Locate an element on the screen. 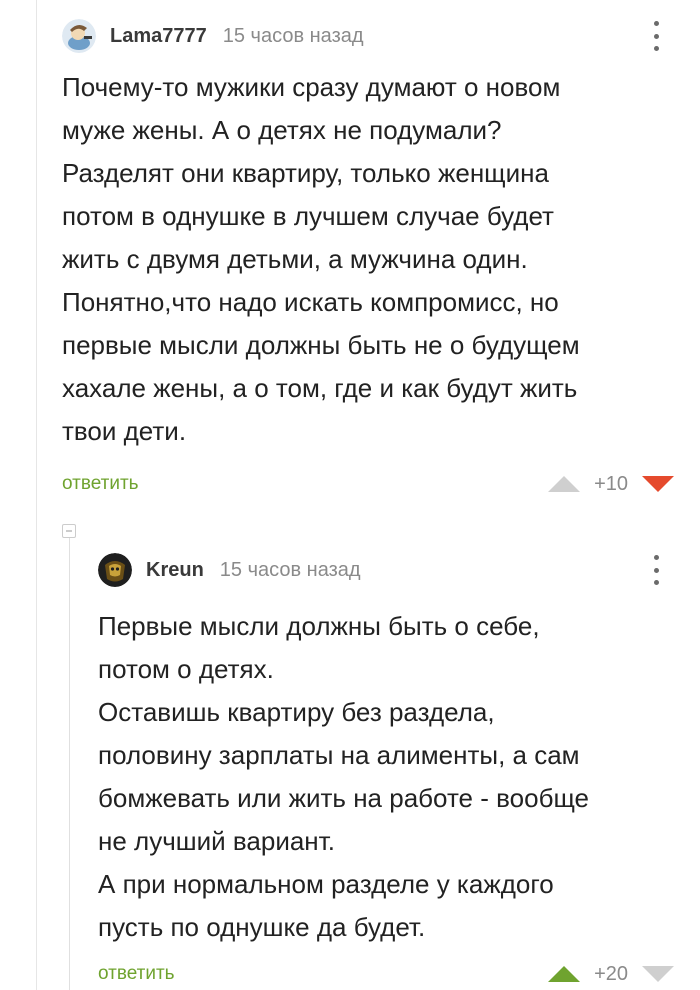  collapse-thread-icon is located at coordinates (69, 531).